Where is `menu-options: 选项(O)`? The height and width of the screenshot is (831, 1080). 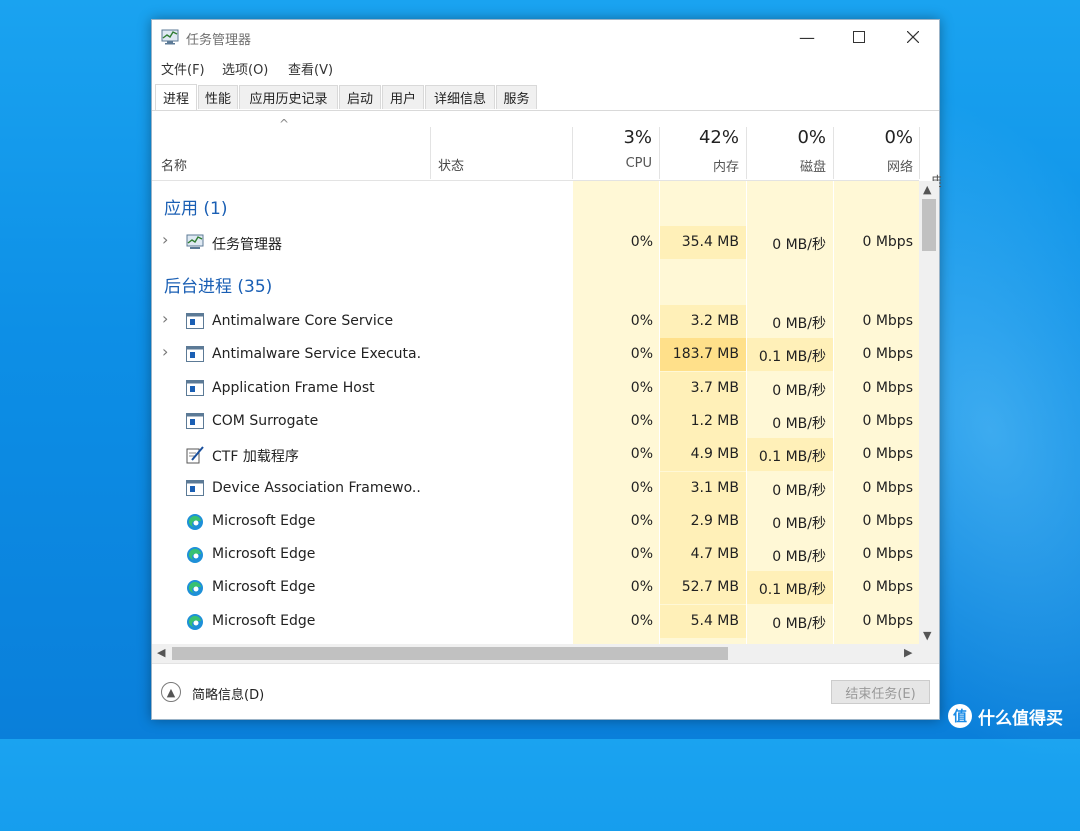
menu-options: 选项(O) is located at coordinates (245, 68).